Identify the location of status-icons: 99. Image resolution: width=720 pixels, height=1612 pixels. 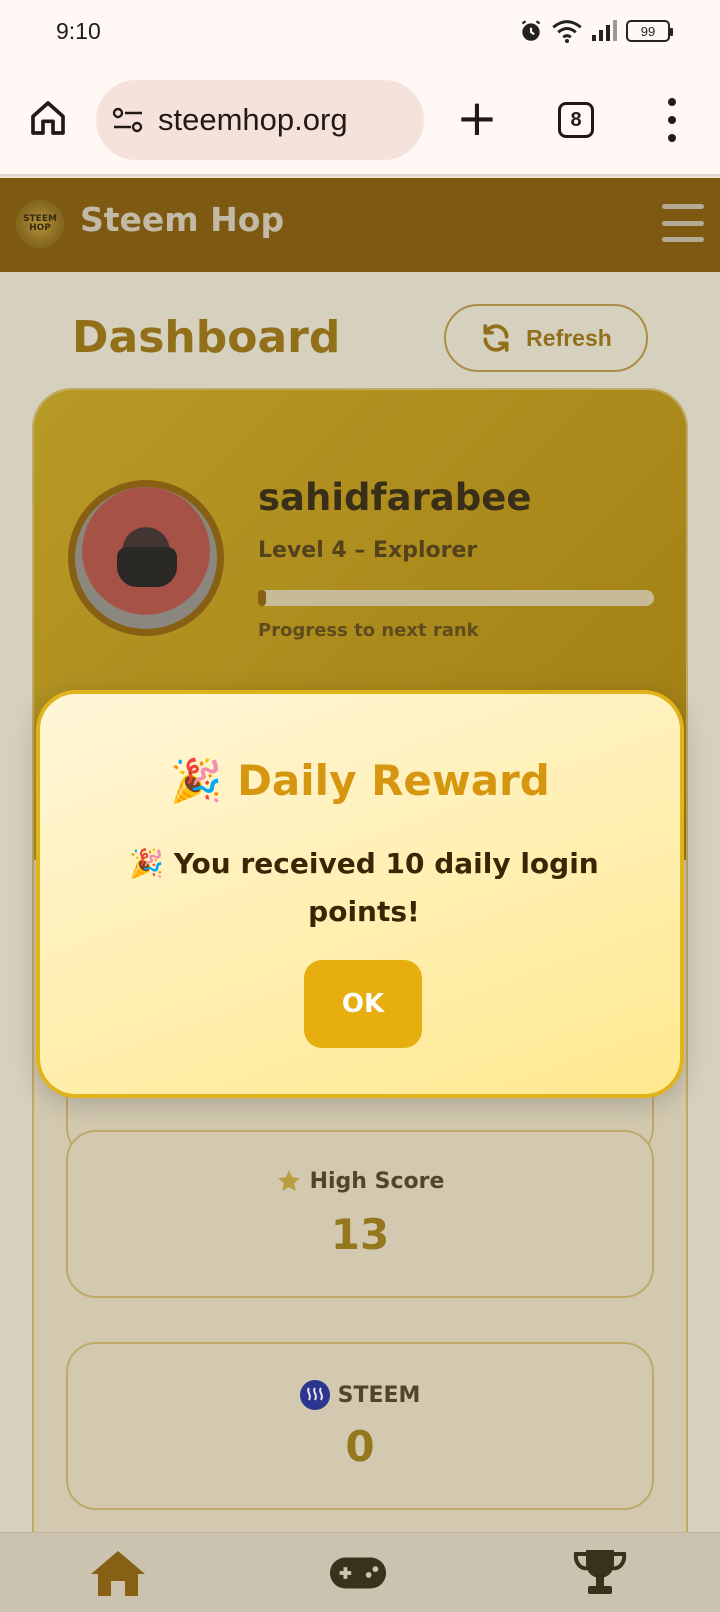
(595, 31).